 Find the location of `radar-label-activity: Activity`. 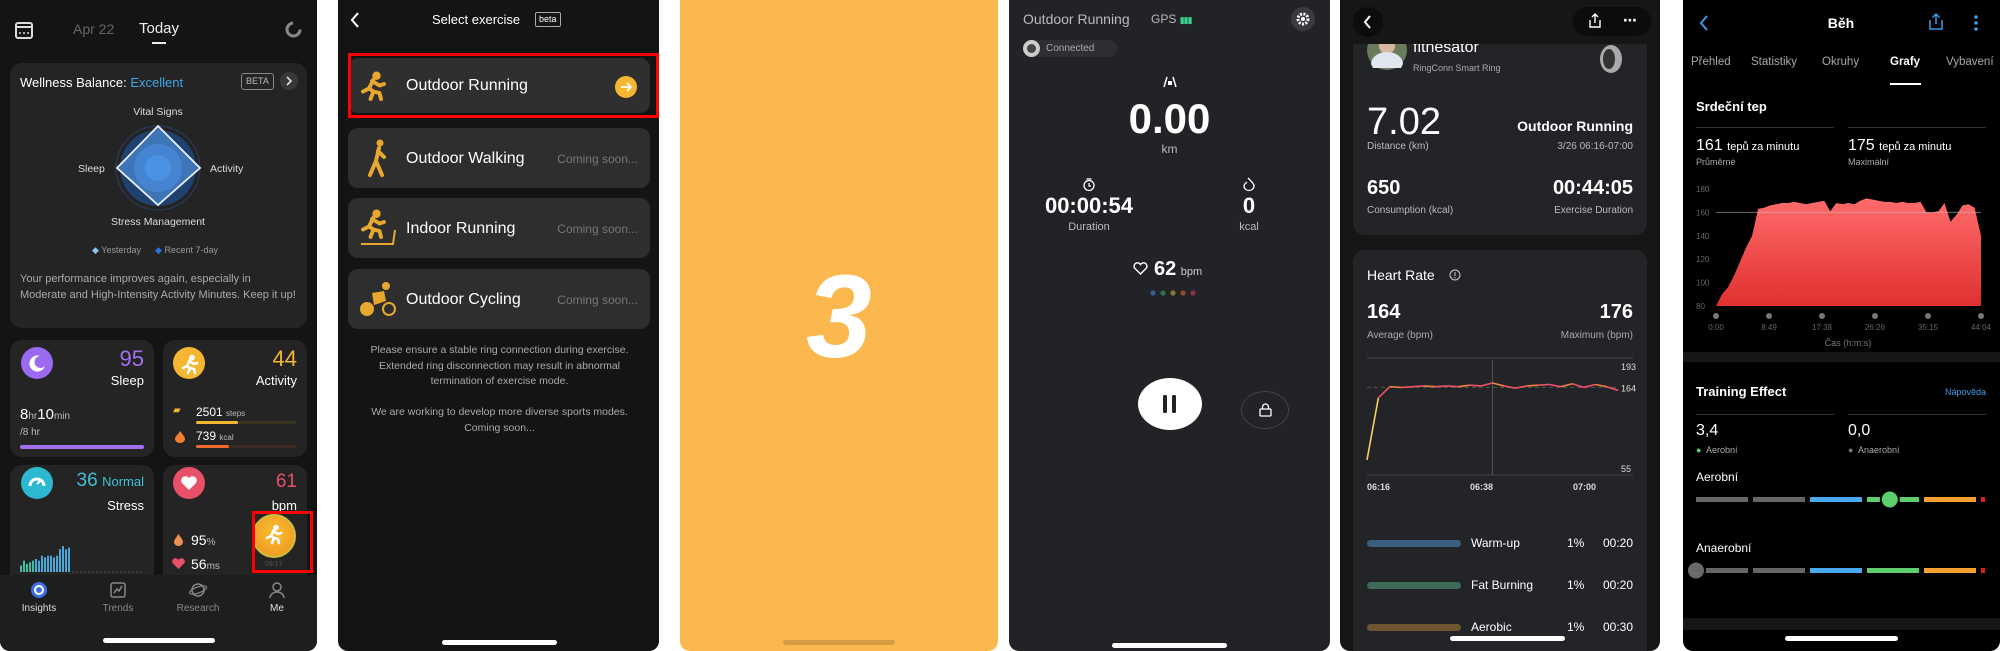

radar-label-activity: Activity is located at coordinates (227, 169).